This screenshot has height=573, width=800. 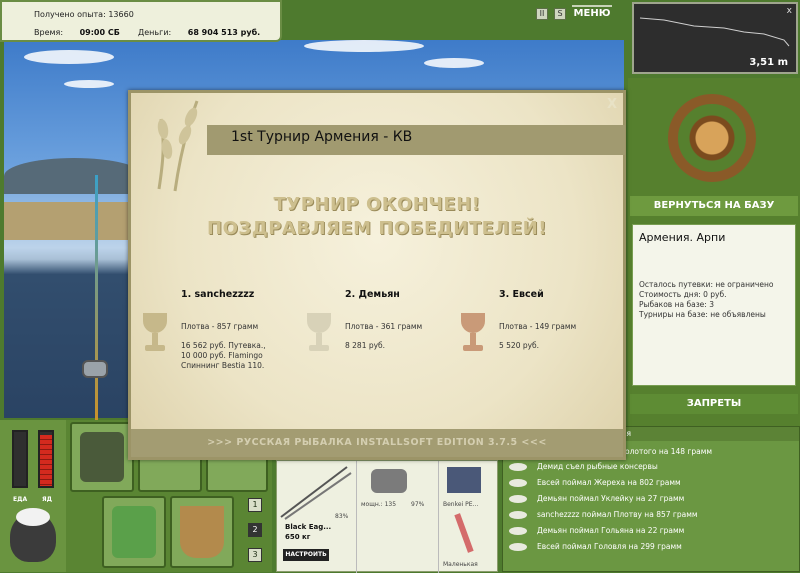 What do you see at coordinates (398, 517) in the screenshot?
I see `reel-slot: мощн.: 135 97%` at bounding box center [398, 517].